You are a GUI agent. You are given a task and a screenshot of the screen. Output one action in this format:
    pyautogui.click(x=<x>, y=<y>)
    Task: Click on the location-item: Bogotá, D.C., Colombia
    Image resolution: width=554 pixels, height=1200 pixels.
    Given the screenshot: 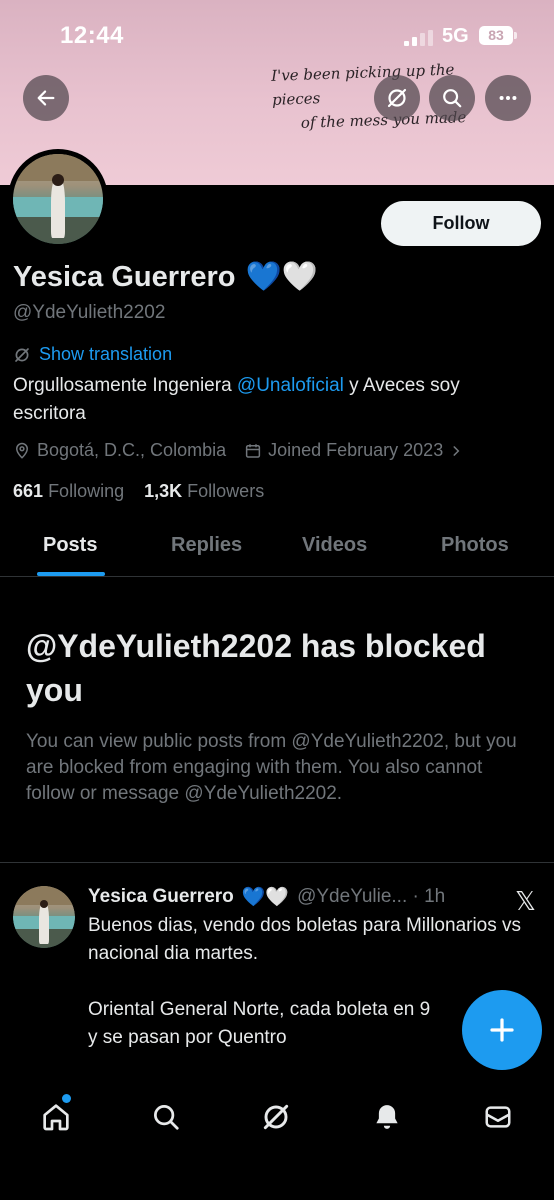 What is the action you would take?
    pyautogui.click(x=119, y=450)
    